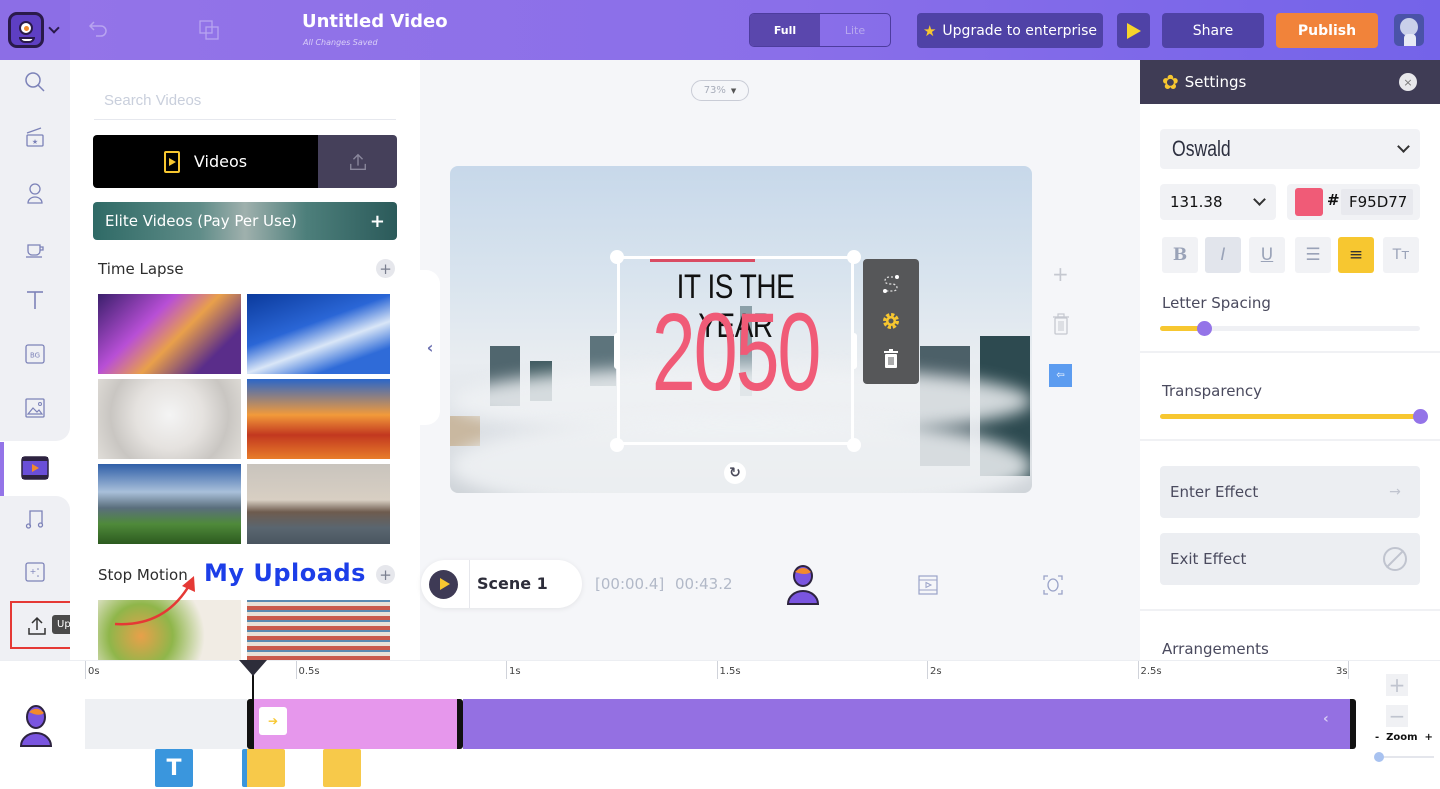 This screenshot has height=789, width=1440. What do you see at coordinates (1010, 30) in the screenshot?
I see `upgrade-button: ★ Upgrade to enterprise` at bounding box center [1010, 30].